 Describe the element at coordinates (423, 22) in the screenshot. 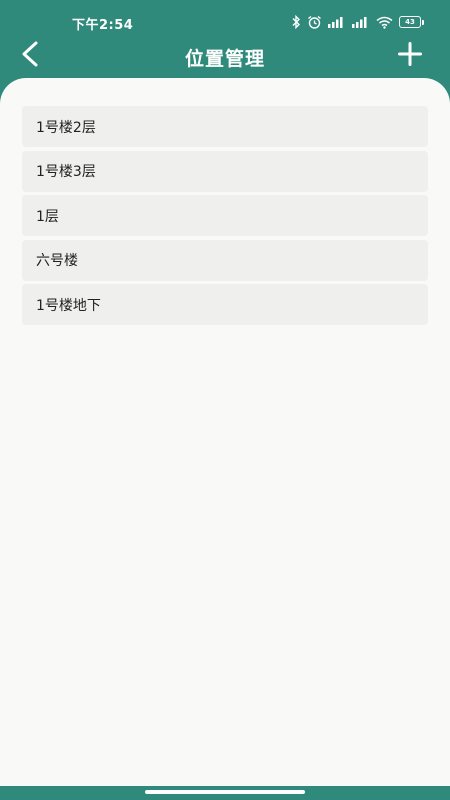

I see `battery-tip` at that location.